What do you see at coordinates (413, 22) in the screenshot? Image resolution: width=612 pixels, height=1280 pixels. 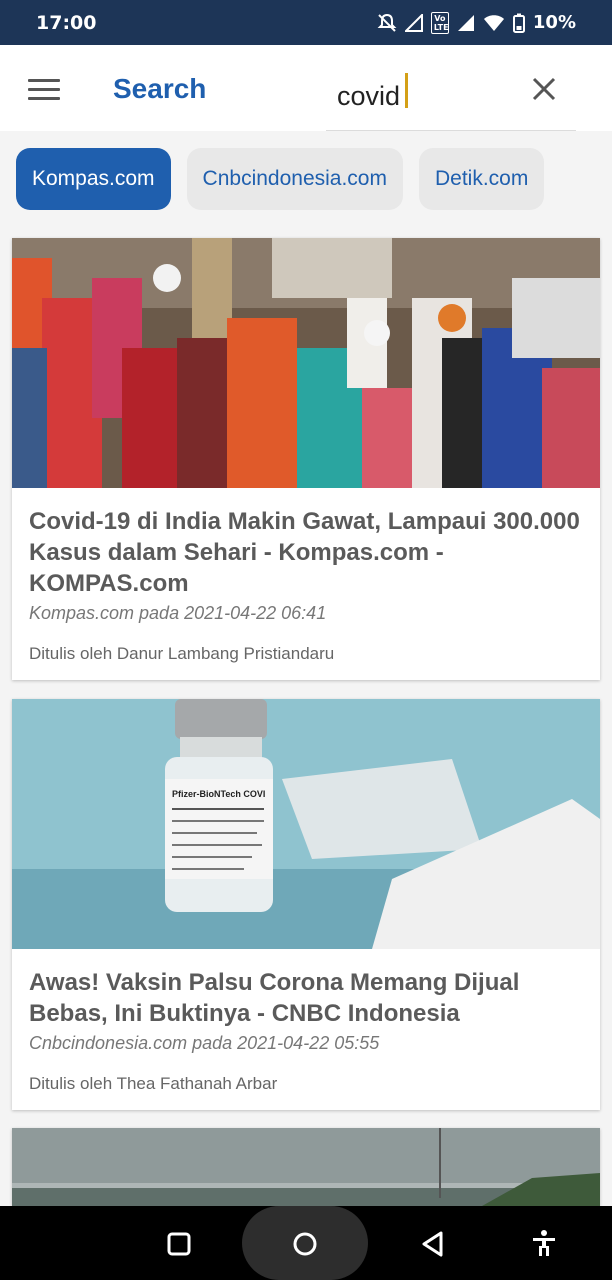 I see `signal-icon` at bounding box center [413, 22].